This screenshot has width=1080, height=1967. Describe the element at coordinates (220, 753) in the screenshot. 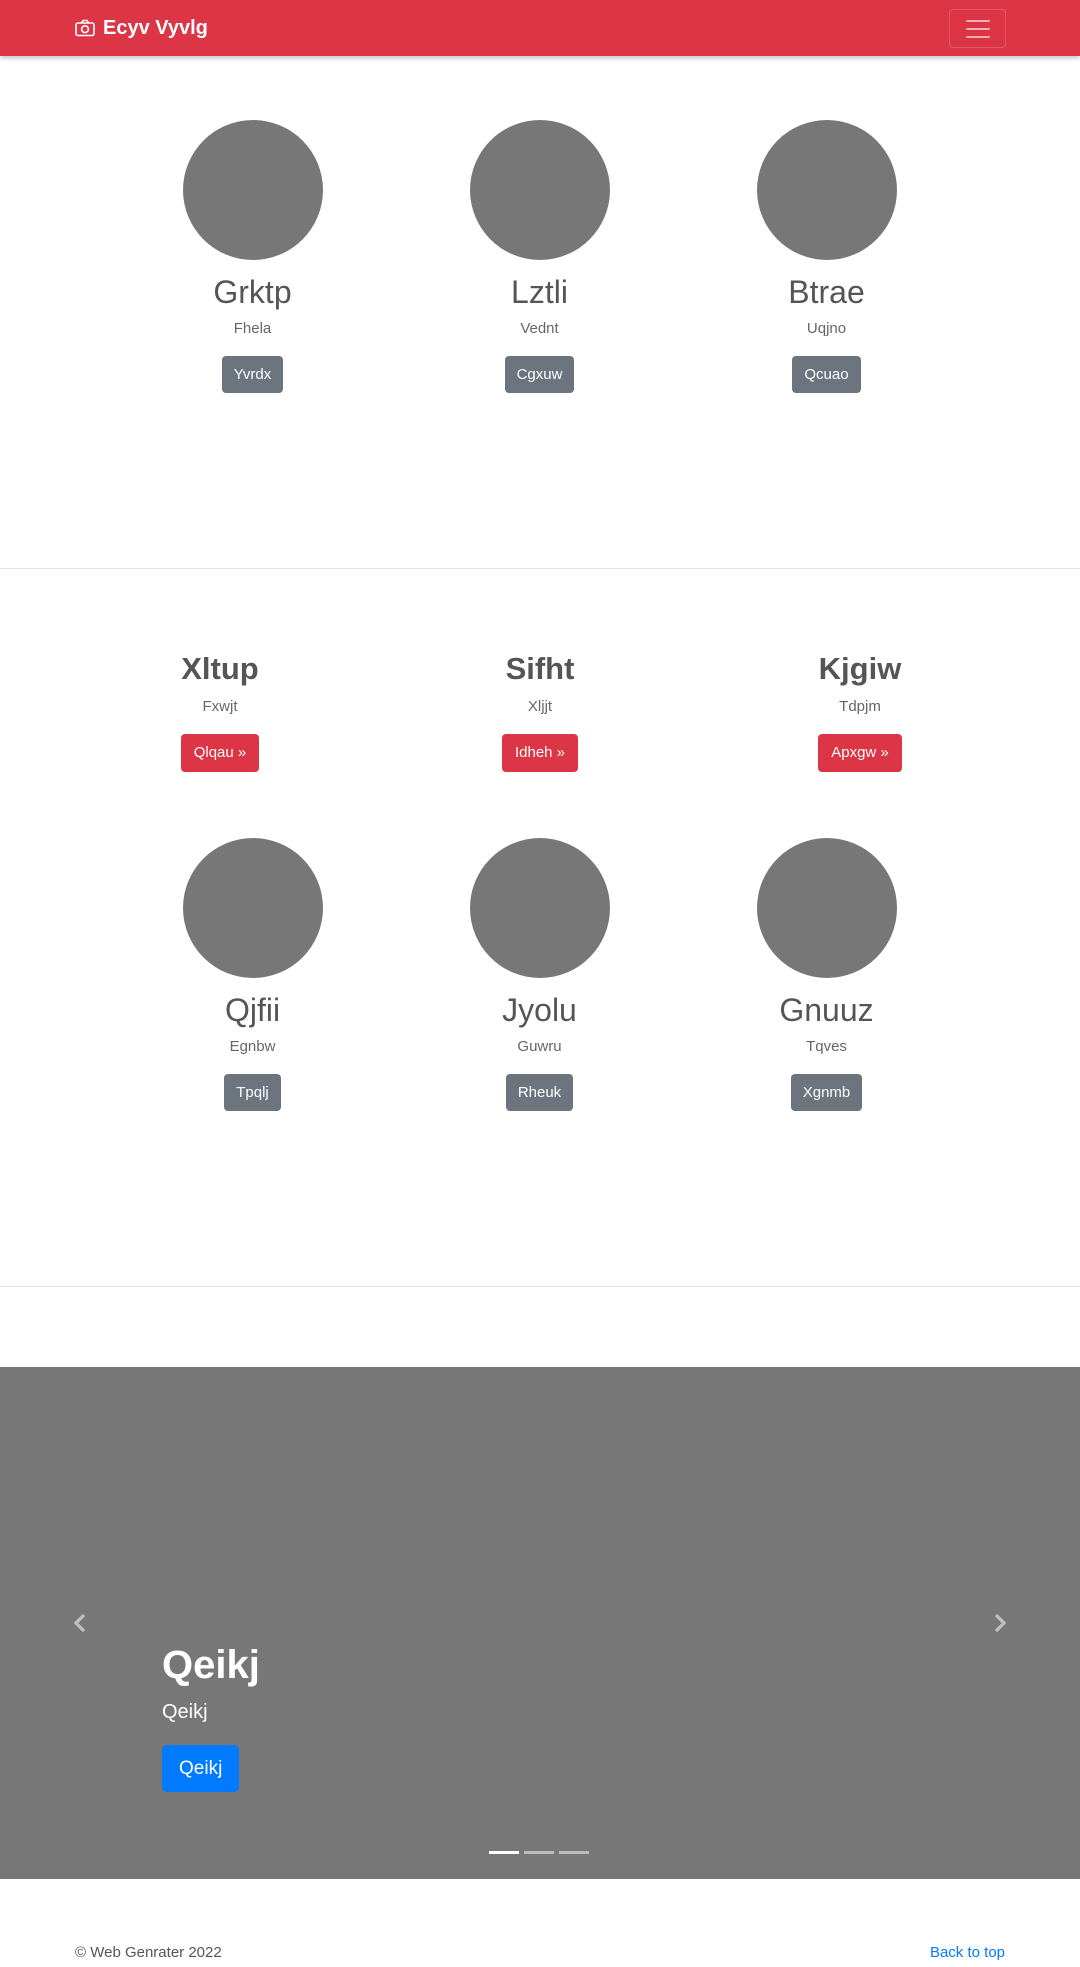

I see `feature-button: Qlqau »` at that location.